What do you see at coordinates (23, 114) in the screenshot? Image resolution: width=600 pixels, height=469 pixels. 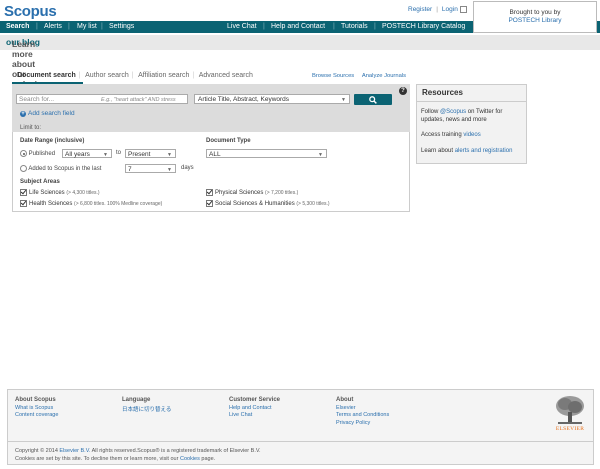 I see `plus-icon: +` at bounding box center [23, 114].